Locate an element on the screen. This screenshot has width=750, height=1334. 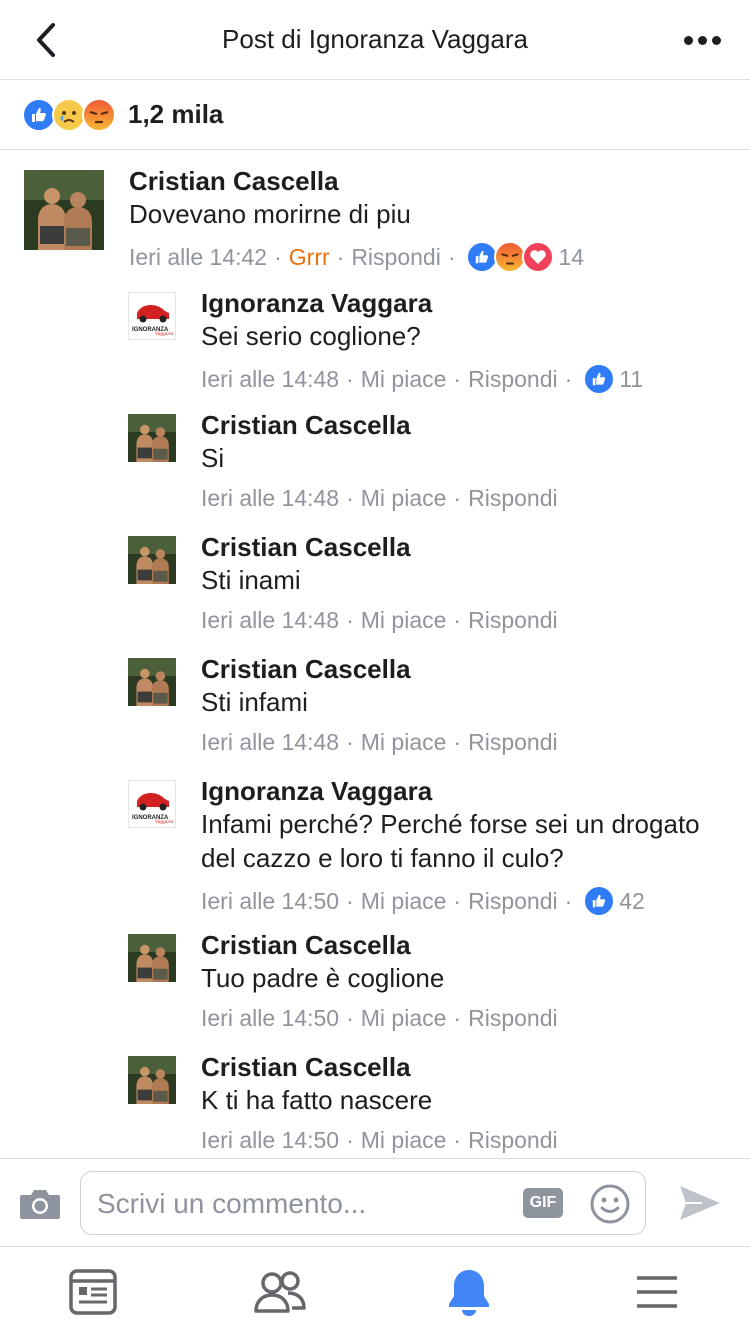
friends-icon is located at coordinates (280, 1292).